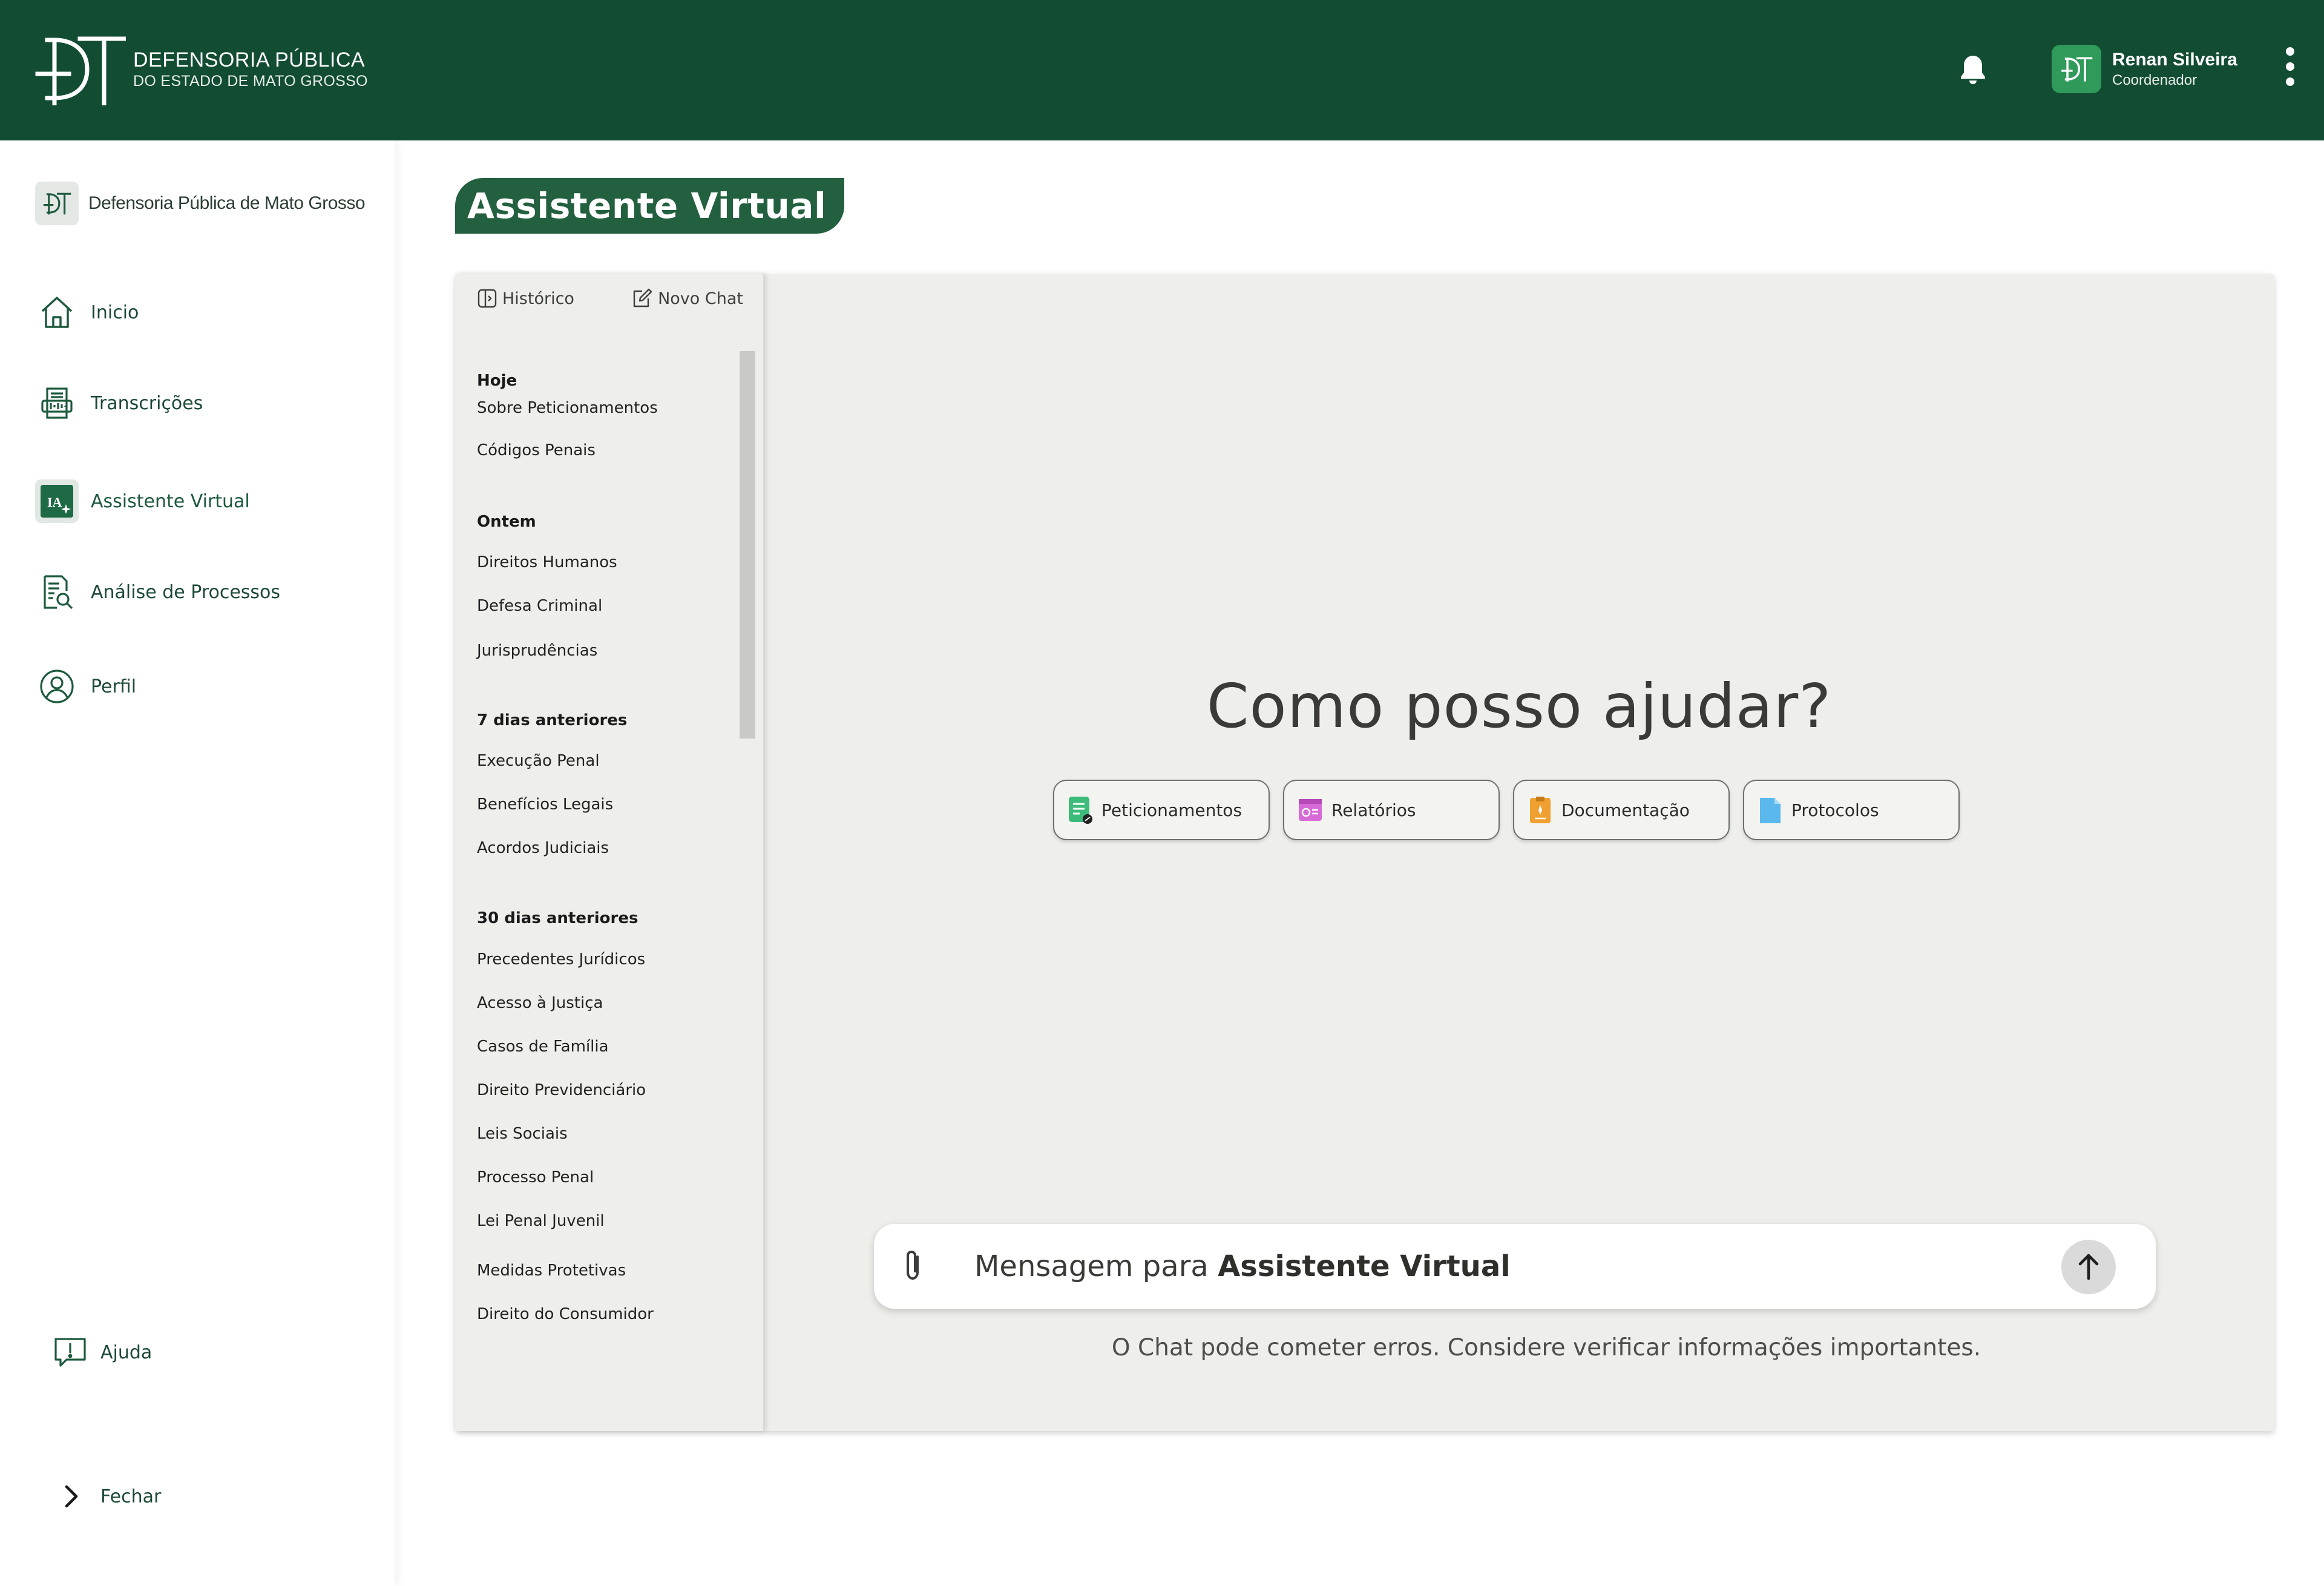  What do you see at coordinates (1770, 810) in the screenshot?
I see `protocol-icon` at bounding box center [1770, 810].